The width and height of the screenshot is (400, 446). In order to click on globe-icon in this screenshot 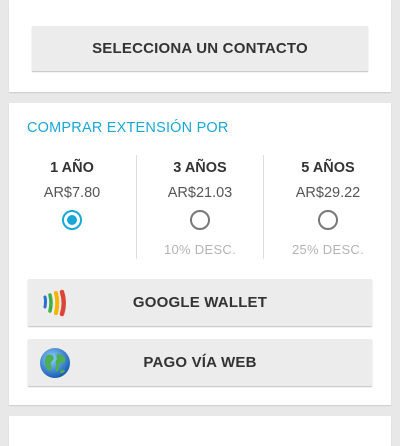, I will do `click(55, 363)`.